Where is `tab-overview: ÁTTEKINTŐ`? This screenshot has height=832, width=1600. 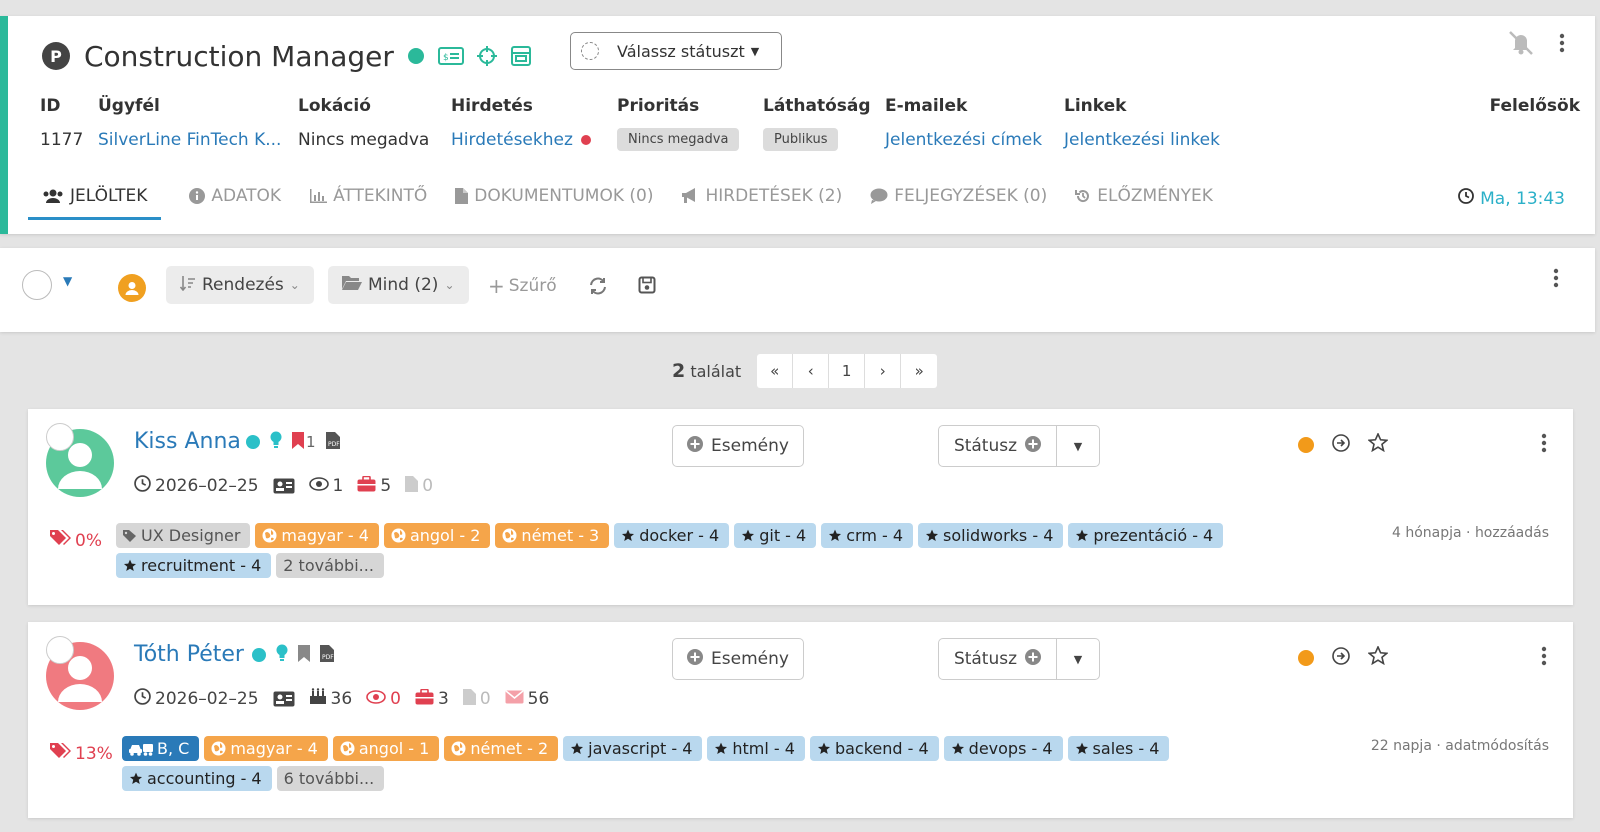 tab-overview: ÁTTEKINTŐ is located at coordinates (368, 196).